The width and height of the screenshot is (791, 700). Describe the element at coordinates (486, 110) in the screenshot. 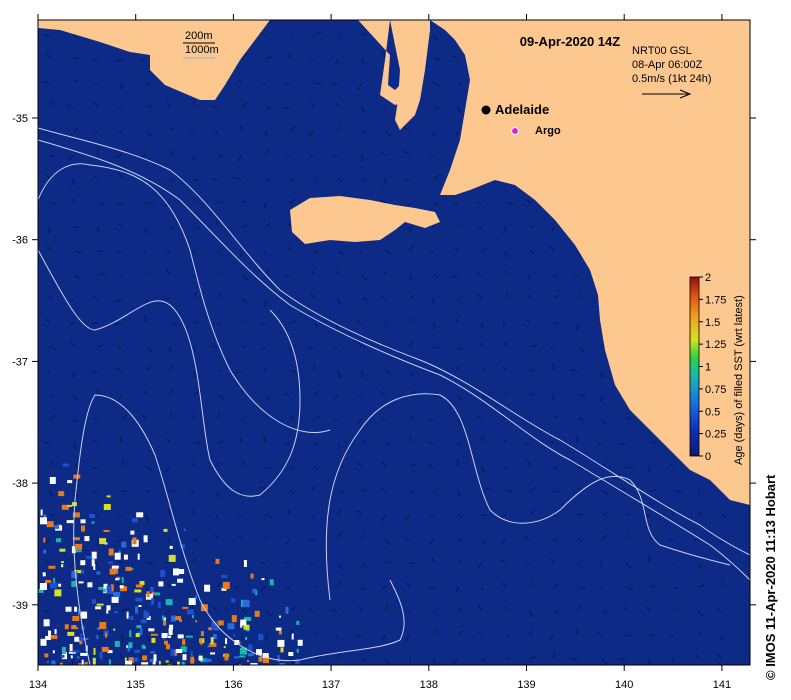

I see `adelaide-marker-icon` at that location.